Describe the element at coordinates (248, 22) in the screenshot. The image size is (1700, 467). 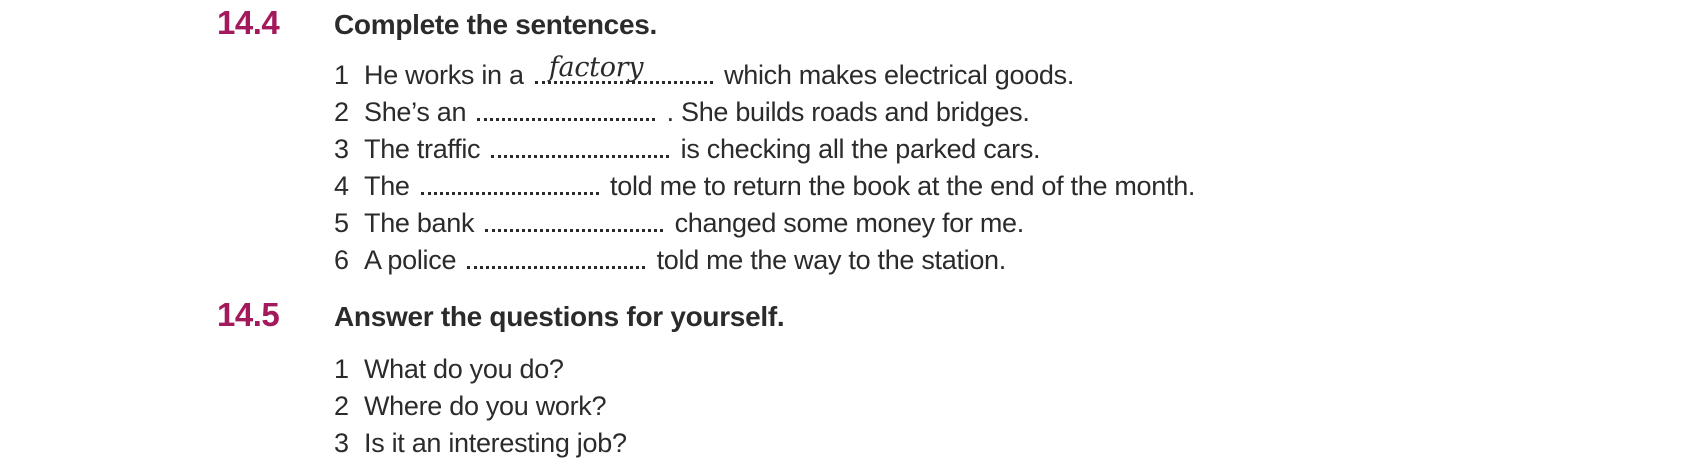
I see `exercise-number: 14.4` at that location.